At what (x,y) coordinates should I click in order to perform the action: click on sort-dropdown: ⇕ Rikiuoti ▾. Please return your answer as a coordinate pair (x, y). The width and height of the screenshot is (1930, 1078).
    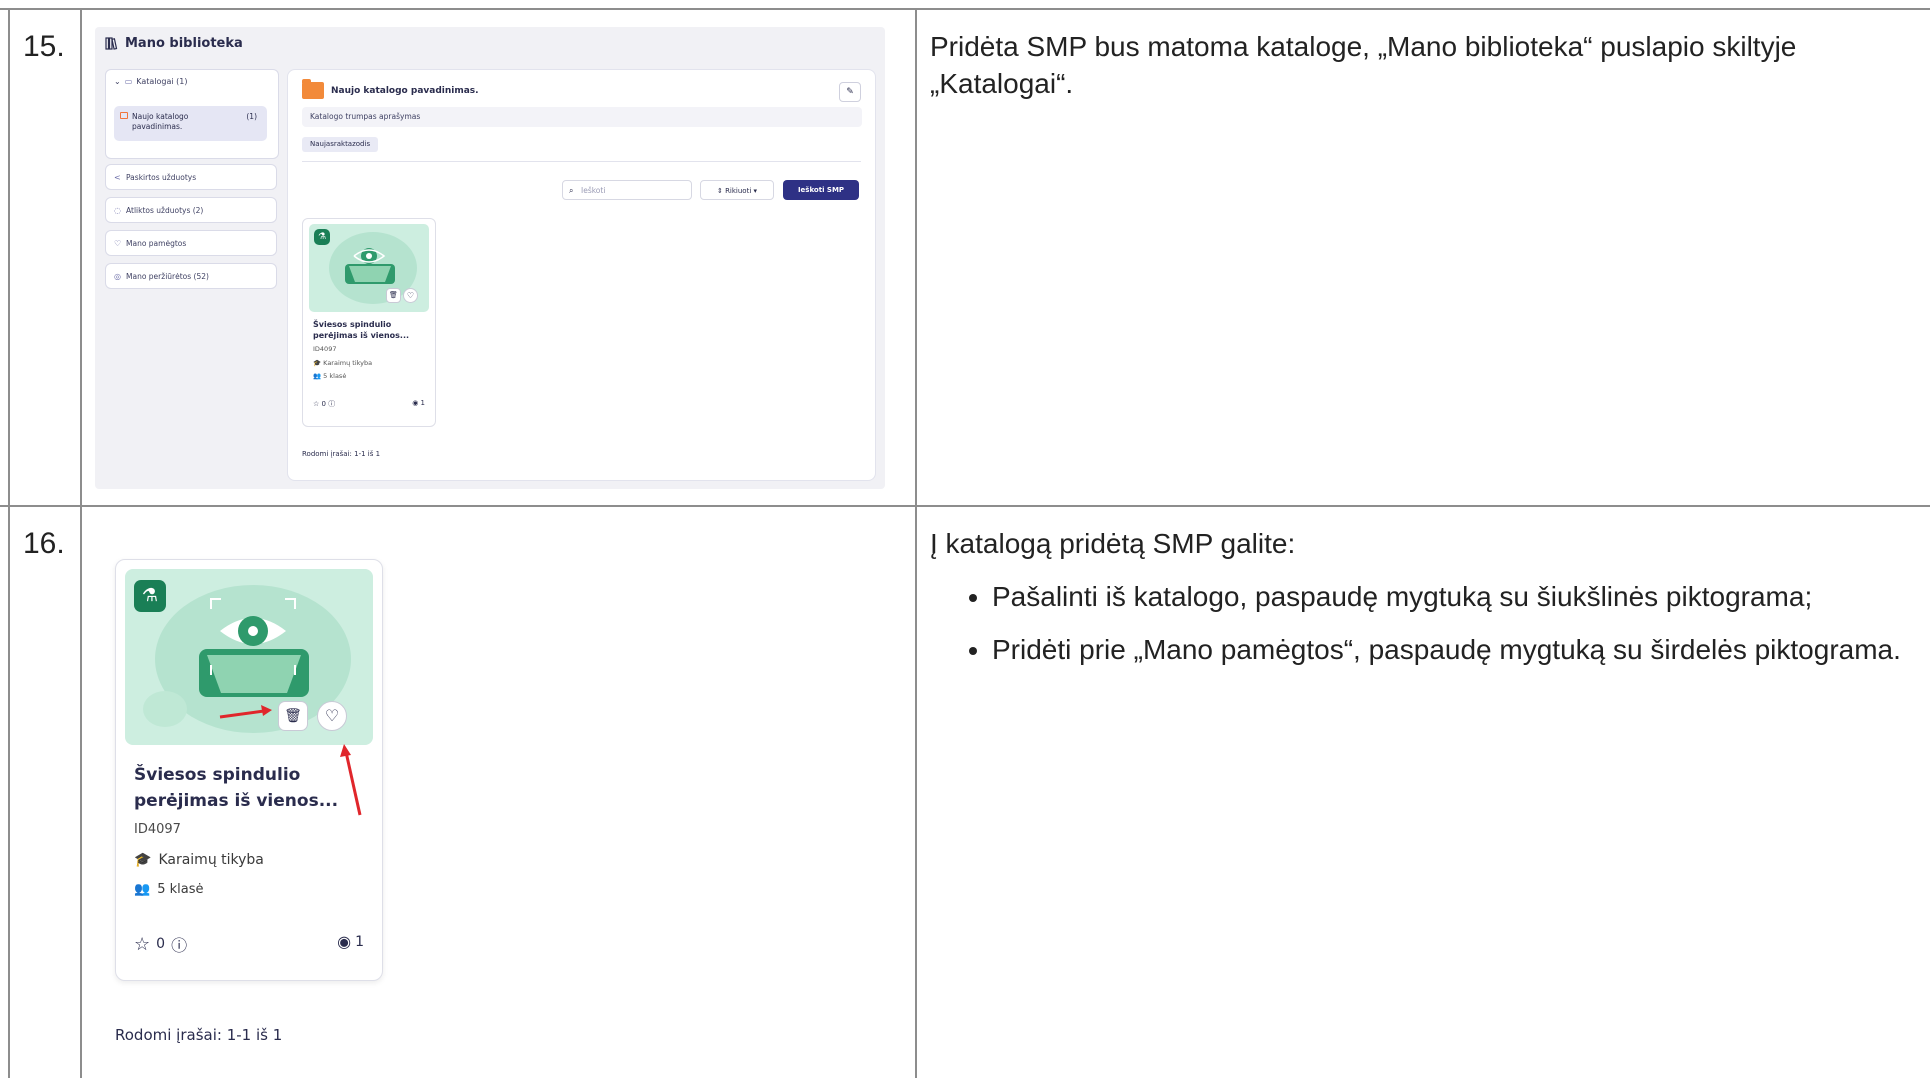
    Looking at the image, I should click on (737, 190).